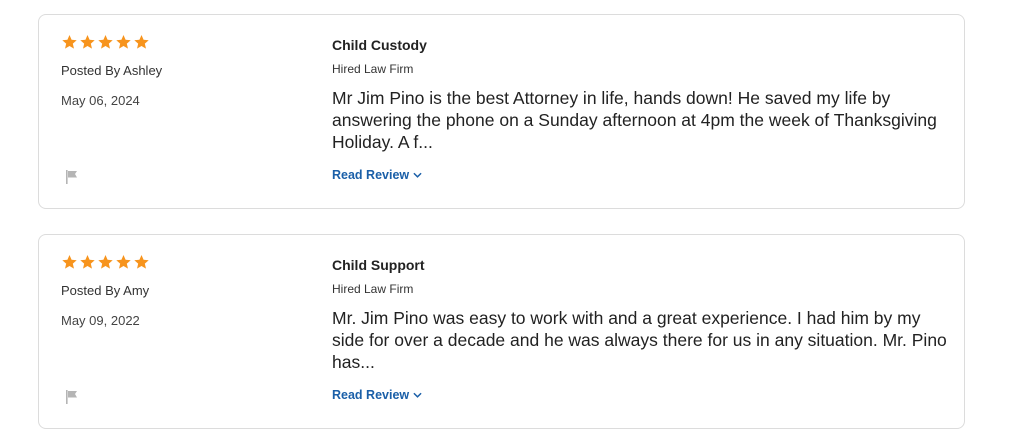 This screenshot has width=1024, height=435. What do you see at coordinates (100, 320) in the screenshot?
I see `review-date: May 09, 2022` at bounding box center [100, 320].